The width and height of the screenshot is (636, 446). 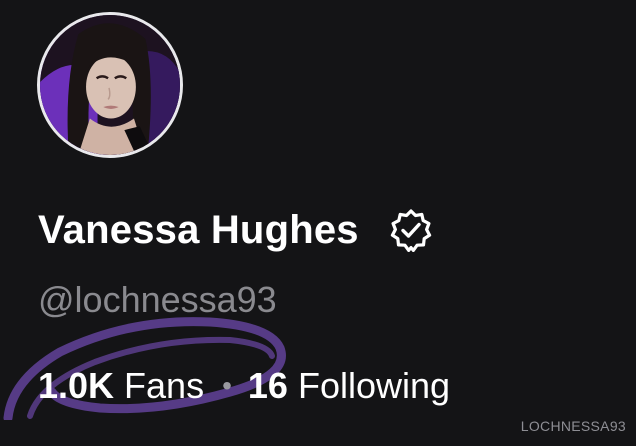 What do you see at coordinates (164, 386) in the screenshot?
I see `fans-label: Fans` at bounding box center [164, 386].